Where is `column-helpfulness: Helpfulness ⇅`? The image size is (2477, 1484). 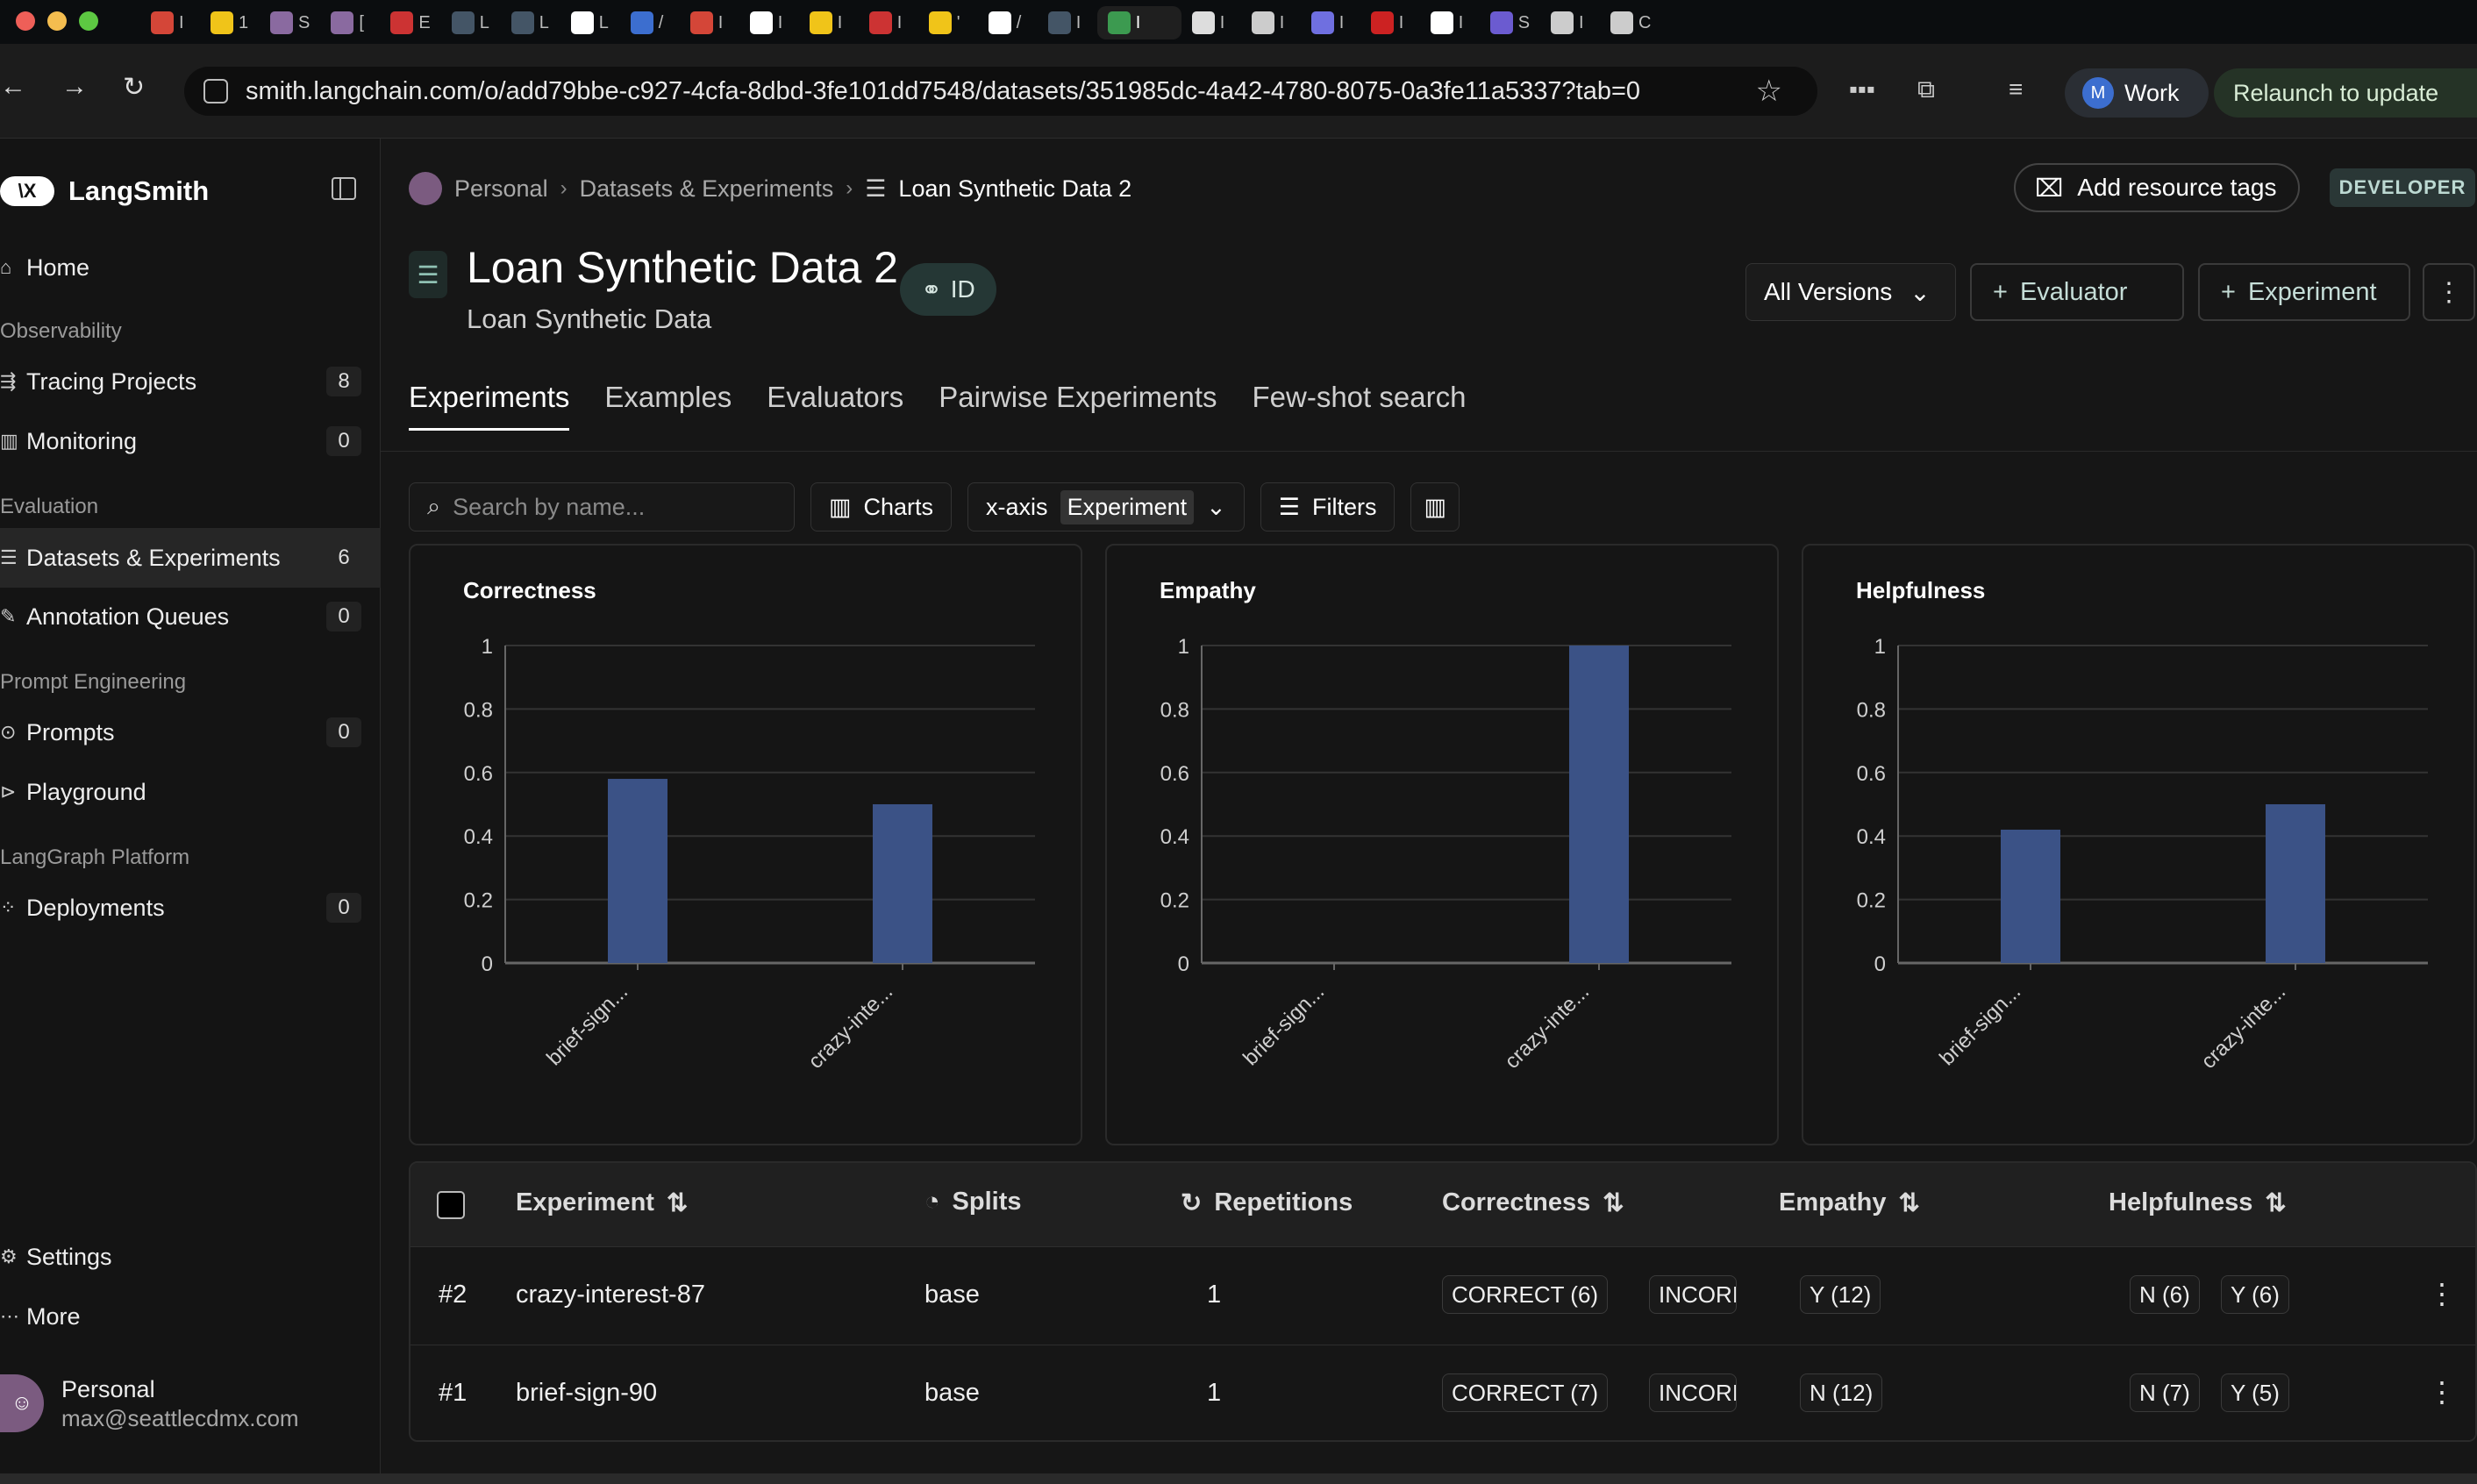
column-helpfulness: Helpfulness ⇅ is located at coordinates (2198, 1203).